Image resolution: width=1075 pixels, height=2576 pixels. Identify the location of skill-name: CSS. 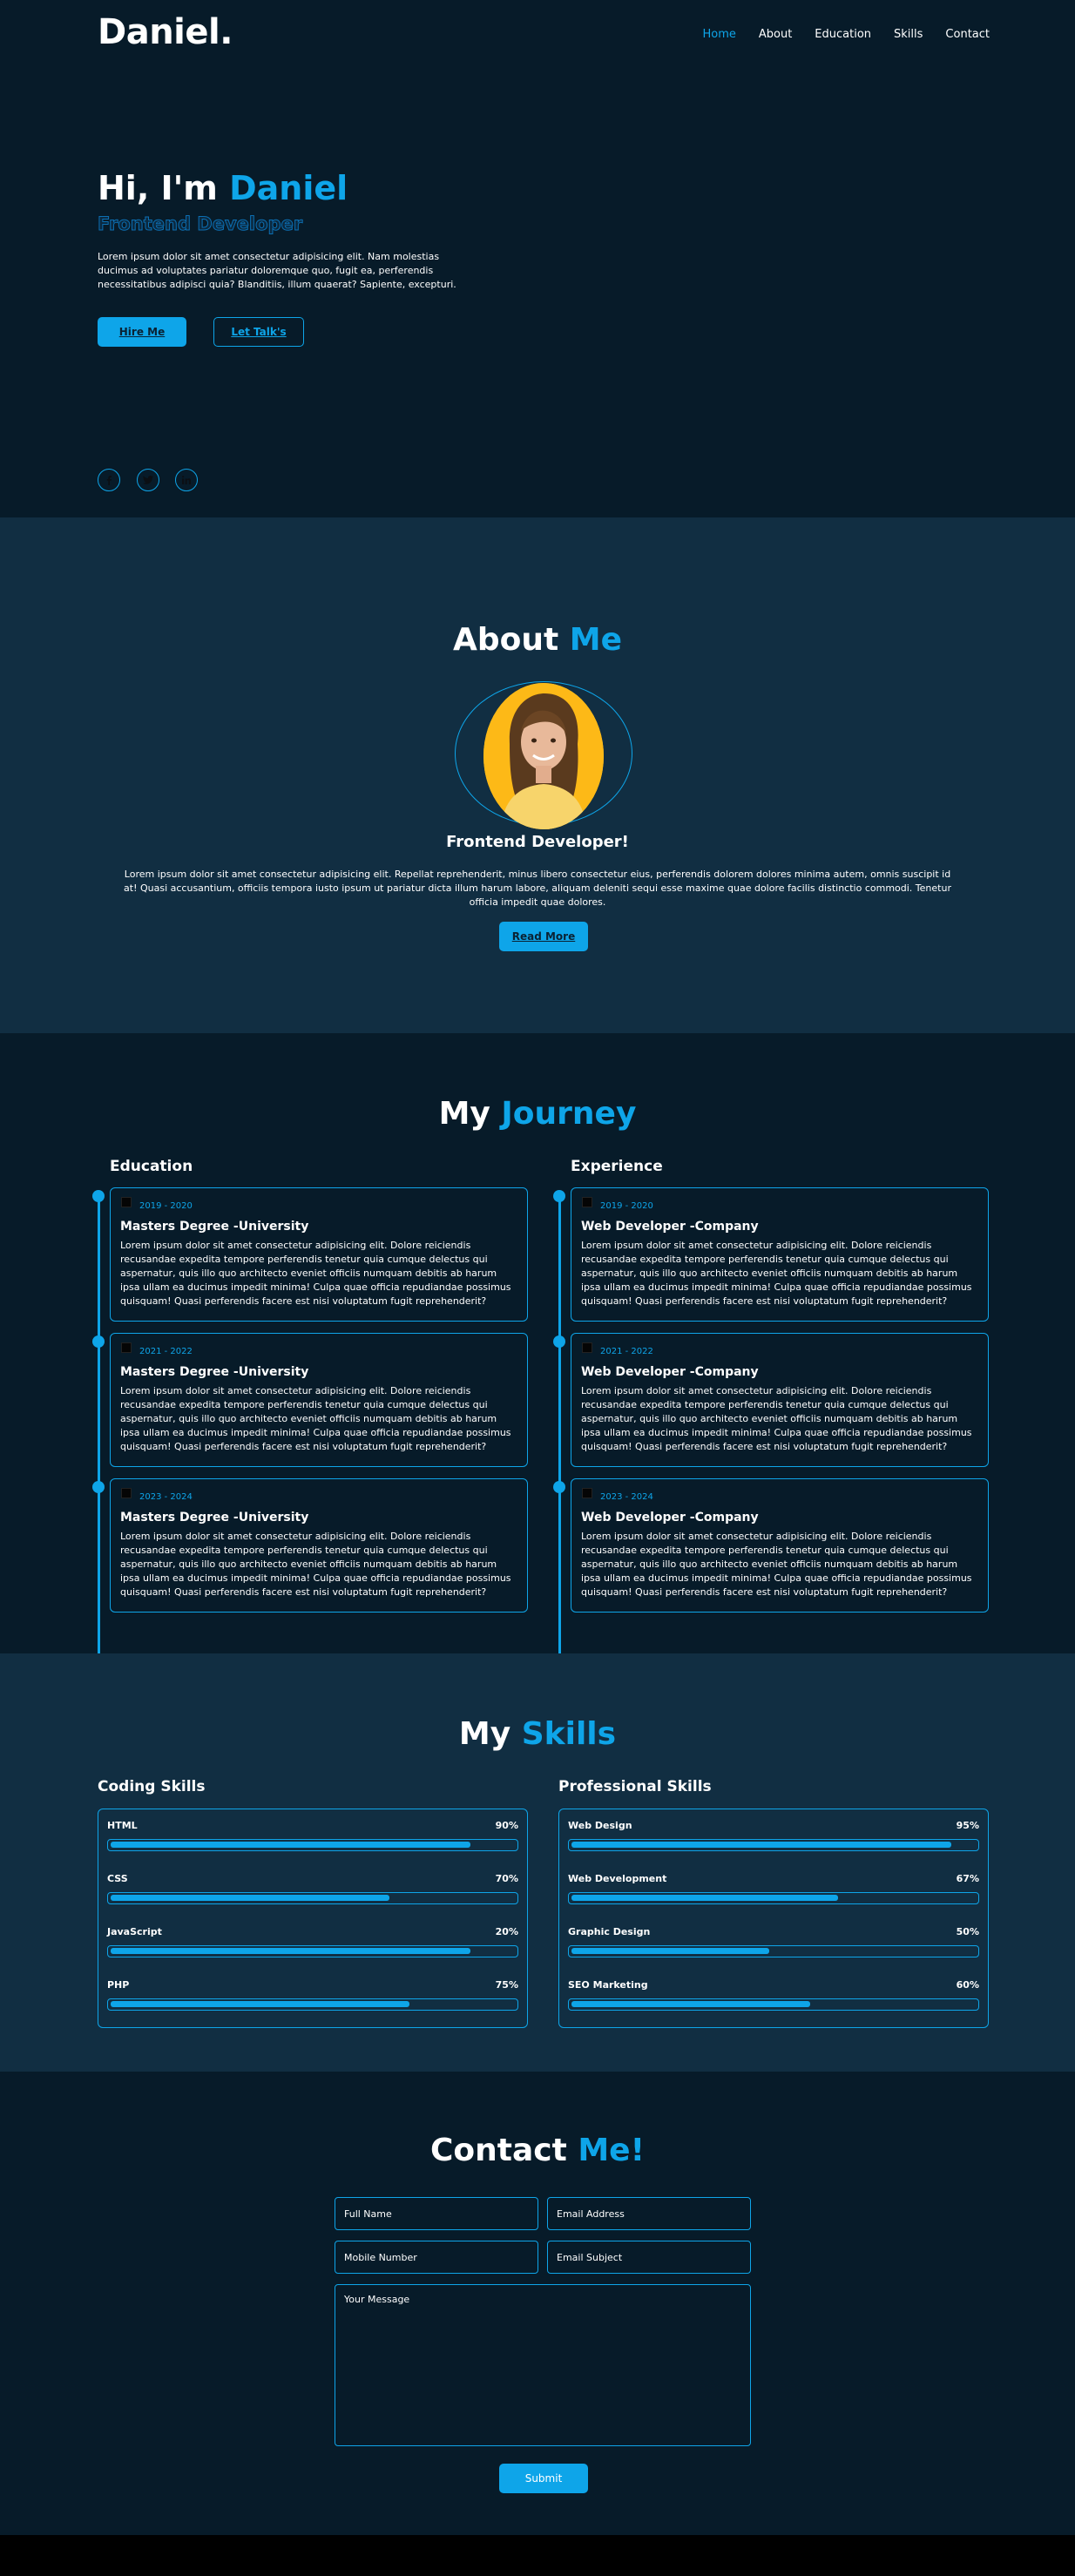
(118, 1878).